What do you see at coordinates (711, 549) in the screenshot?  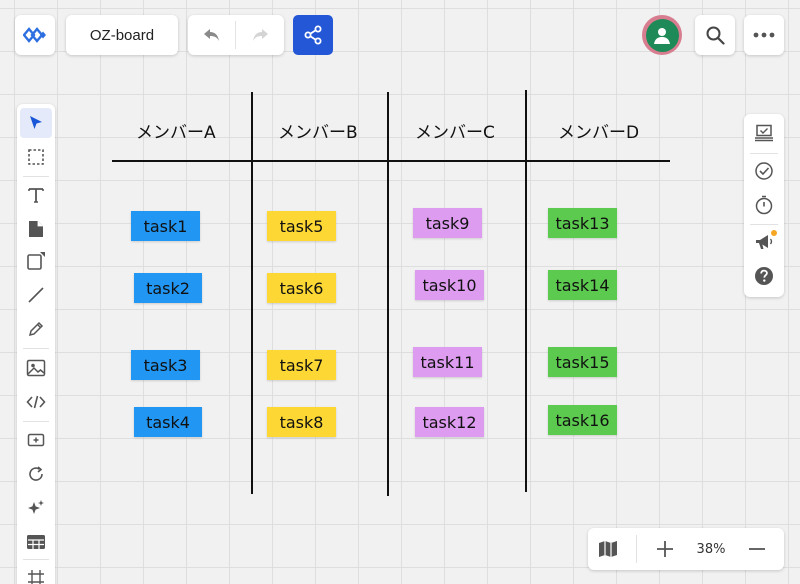 I see `zoom-level: 38%` at bounding box center [711, 549].